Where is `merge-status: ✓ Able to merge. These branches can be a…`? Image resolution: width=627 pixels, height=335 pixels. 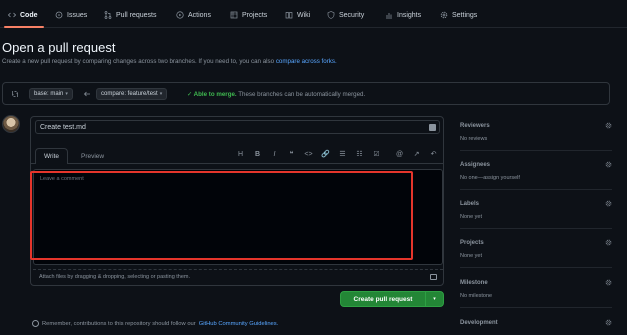
merge-status: ✓ Able to merge. These branches can be a… is located at coordinates (276, 94).